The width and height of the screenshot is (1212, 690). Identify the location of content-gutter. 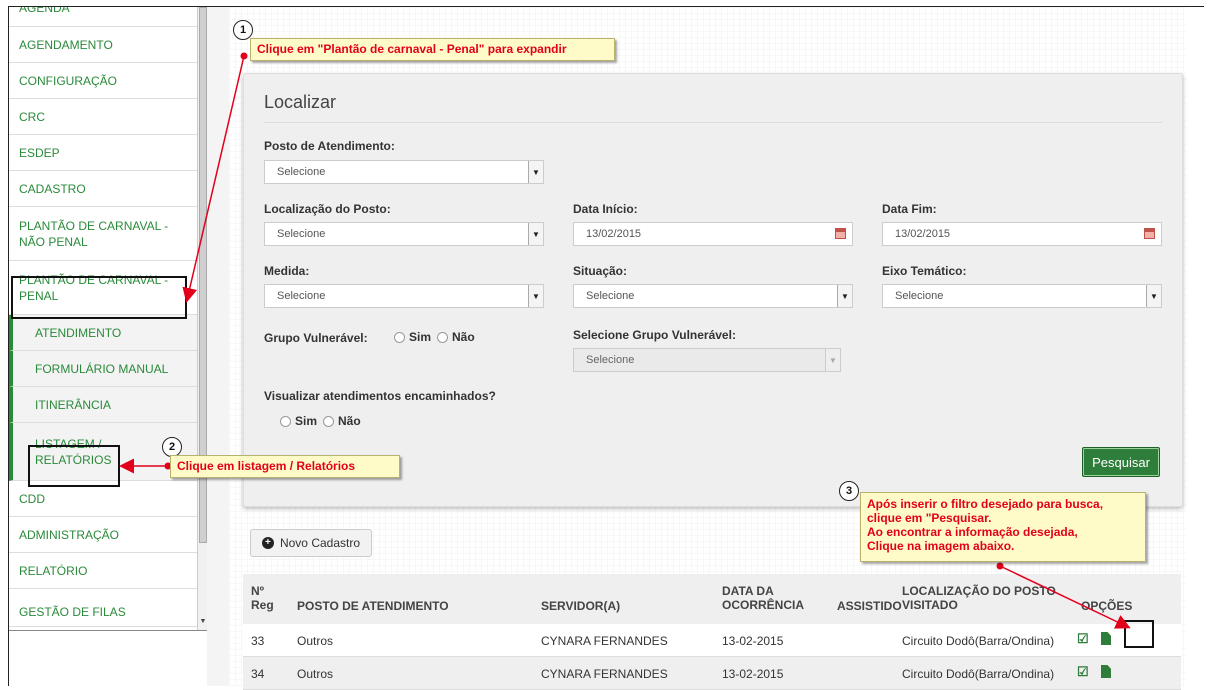
(218, 346).